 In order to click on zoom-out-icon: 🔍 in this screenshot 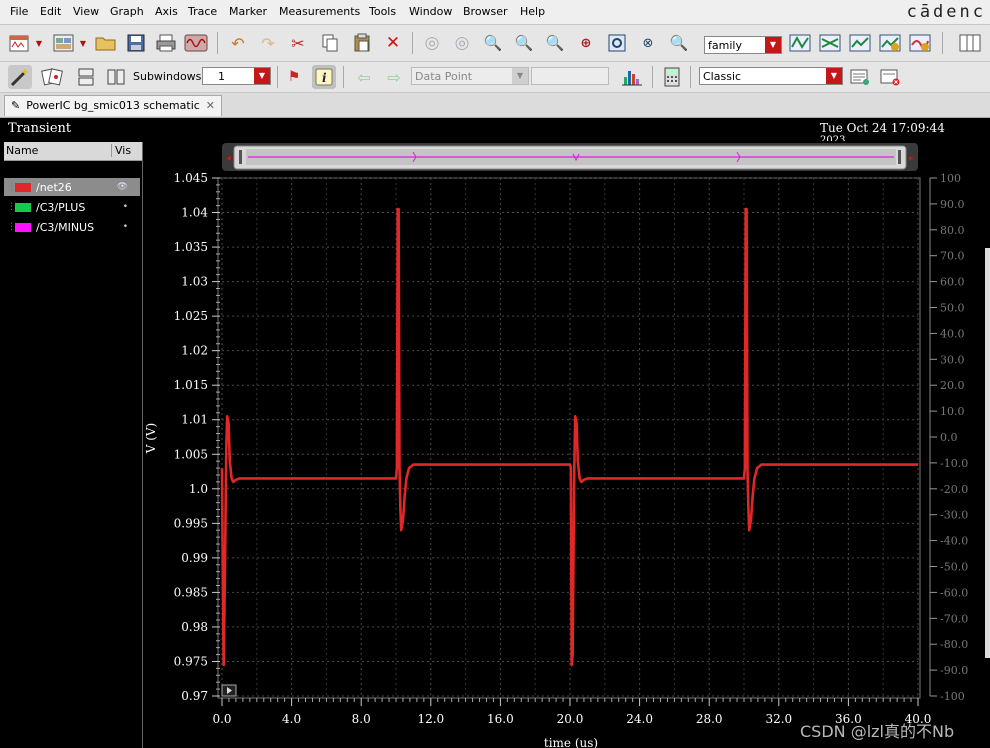, I will do `click(524, 43)`.